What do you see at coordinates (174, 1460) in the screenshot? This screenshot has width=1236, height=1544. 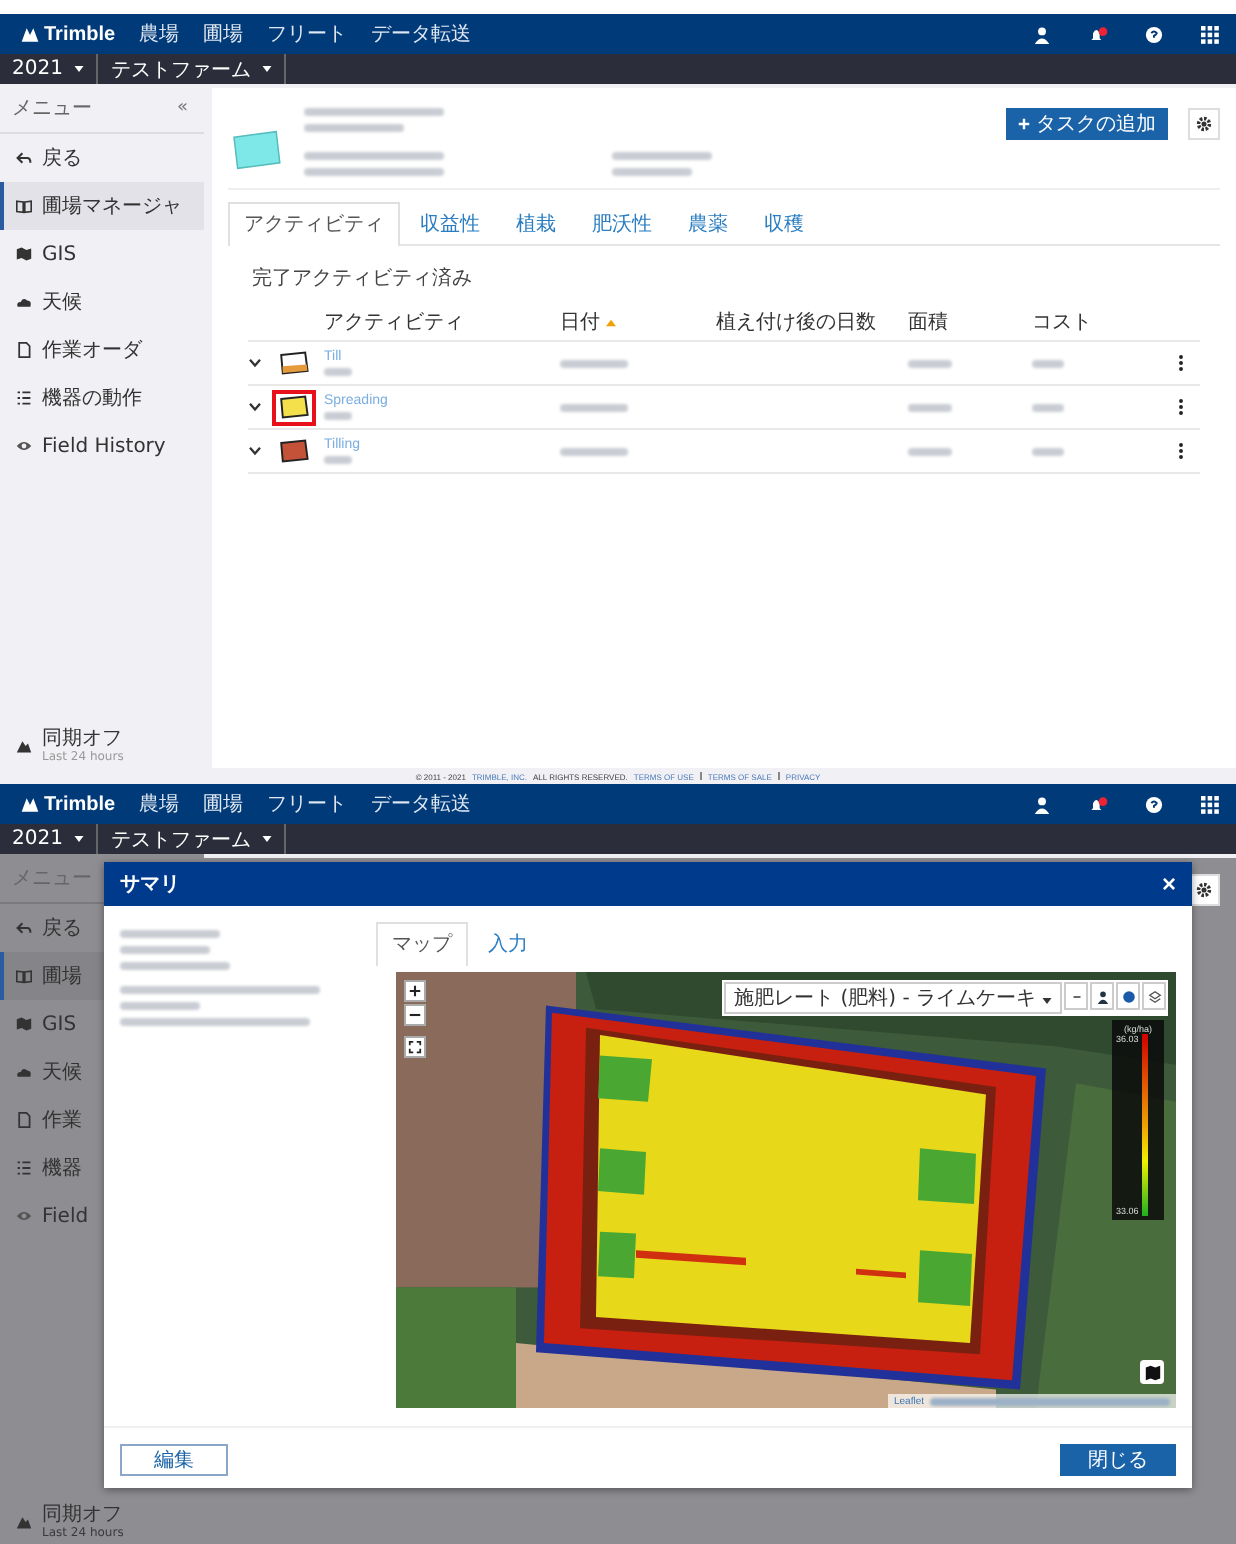 I see `edit-button: 編集` at bounding box center [174, 1460].